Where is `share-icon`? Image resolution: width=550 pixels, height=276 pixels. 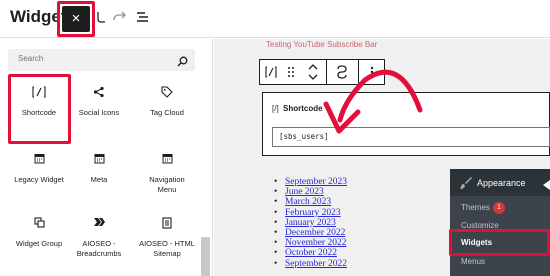
share-icon is located at coordinates (99, 93).